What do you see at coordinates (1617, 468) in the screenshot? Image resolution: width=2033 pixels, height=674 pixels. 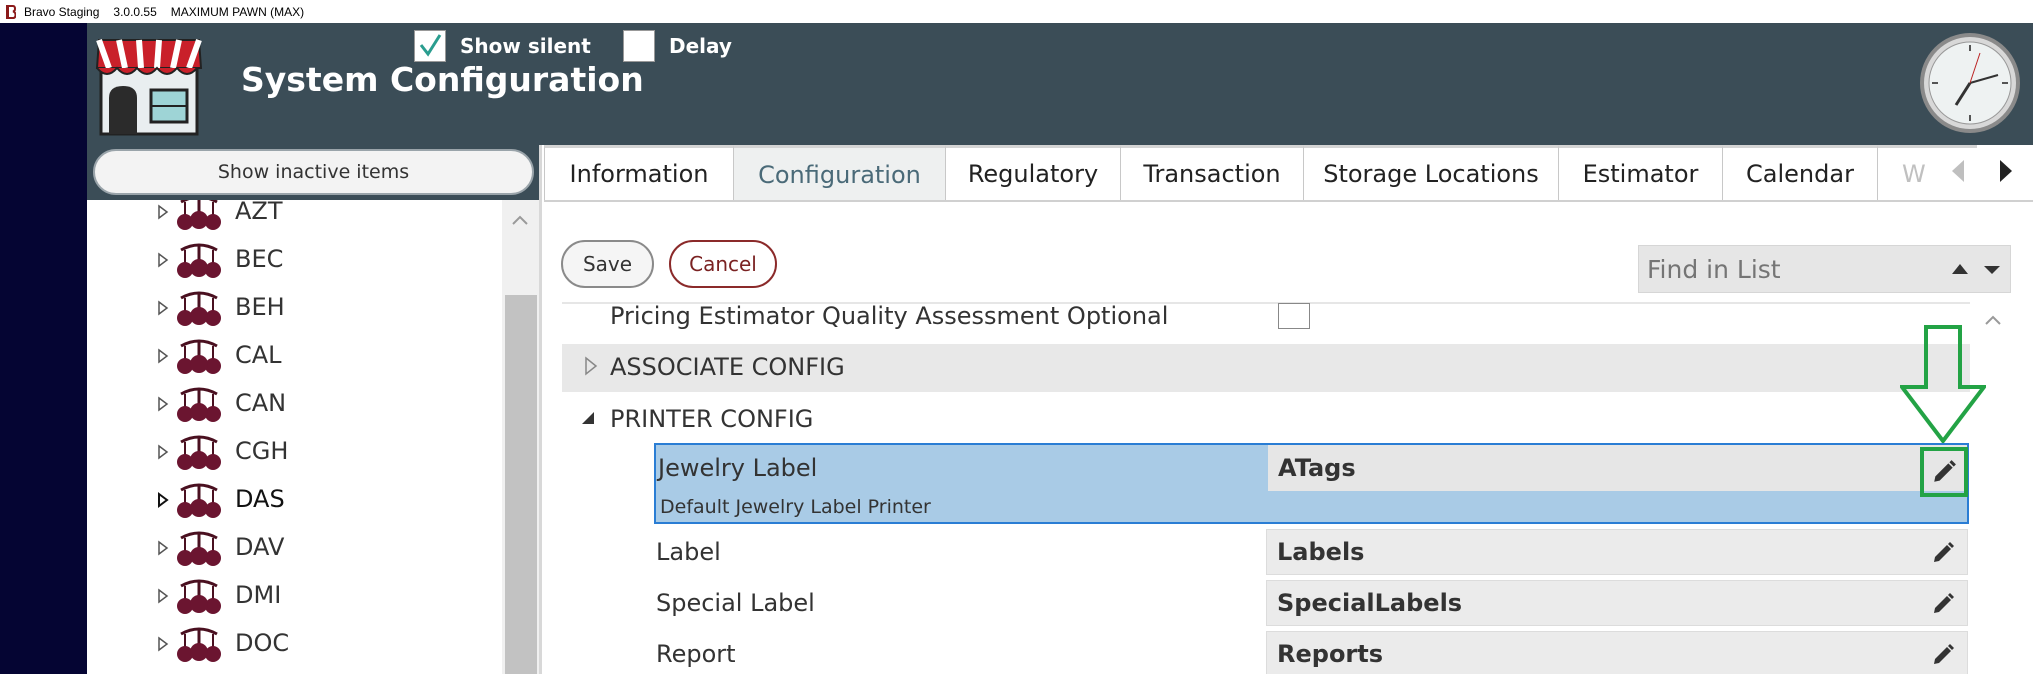 I see `row-value: ATags` at bounding box center [1617, 468].